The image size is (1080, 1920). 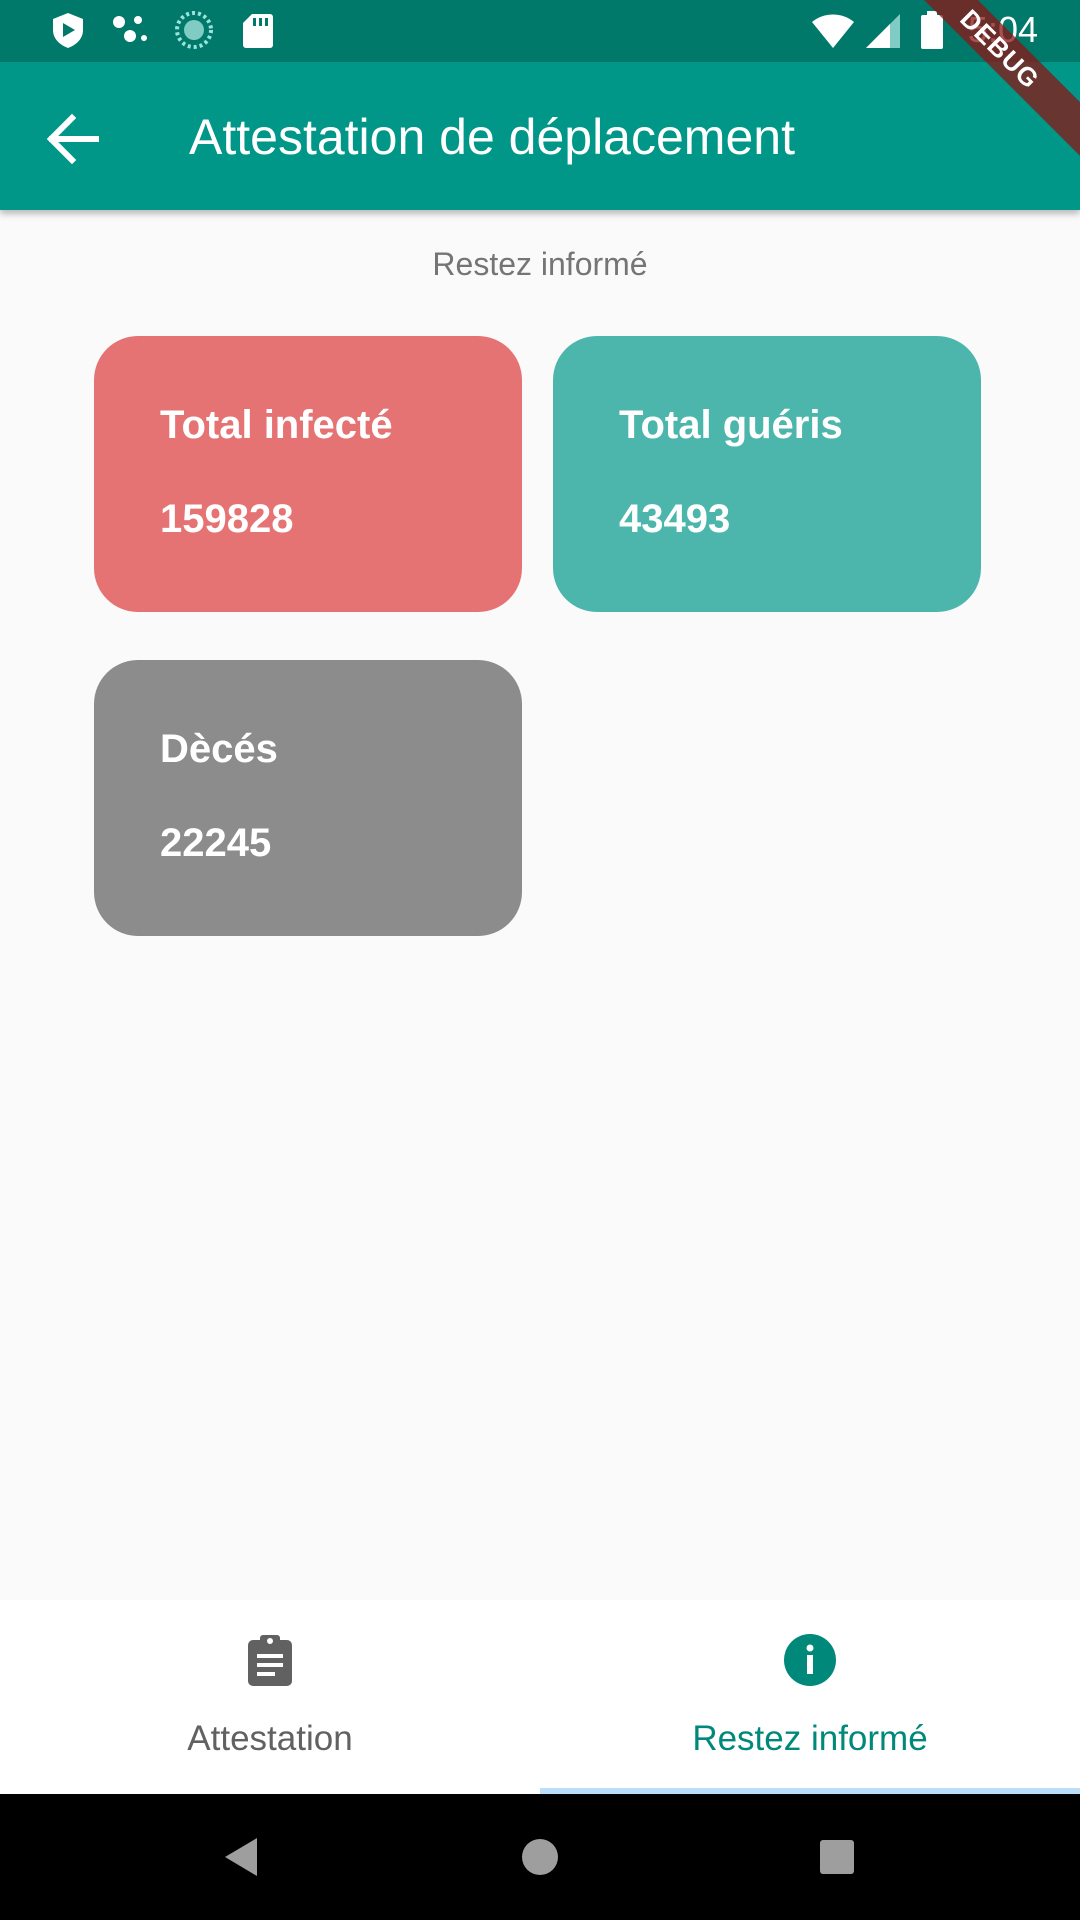 What do you see at coordinates (270, 1738) in the screenshot?
I see `nav-label-attestation: Attestation` at bounding box center [270, 1738].